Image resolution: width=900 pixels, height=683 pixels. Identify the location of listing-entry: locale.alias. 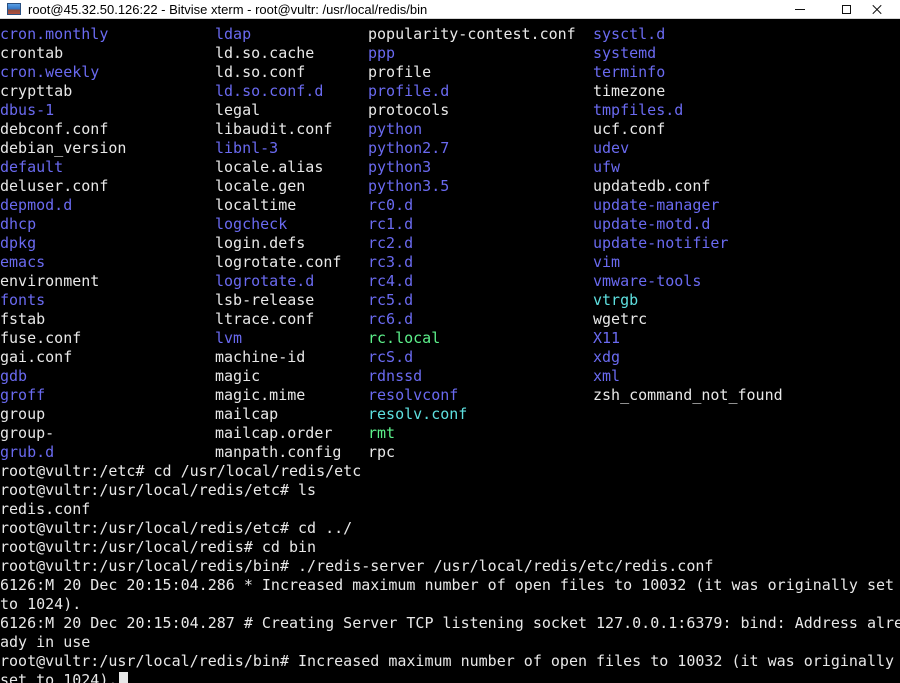
(269, 167).